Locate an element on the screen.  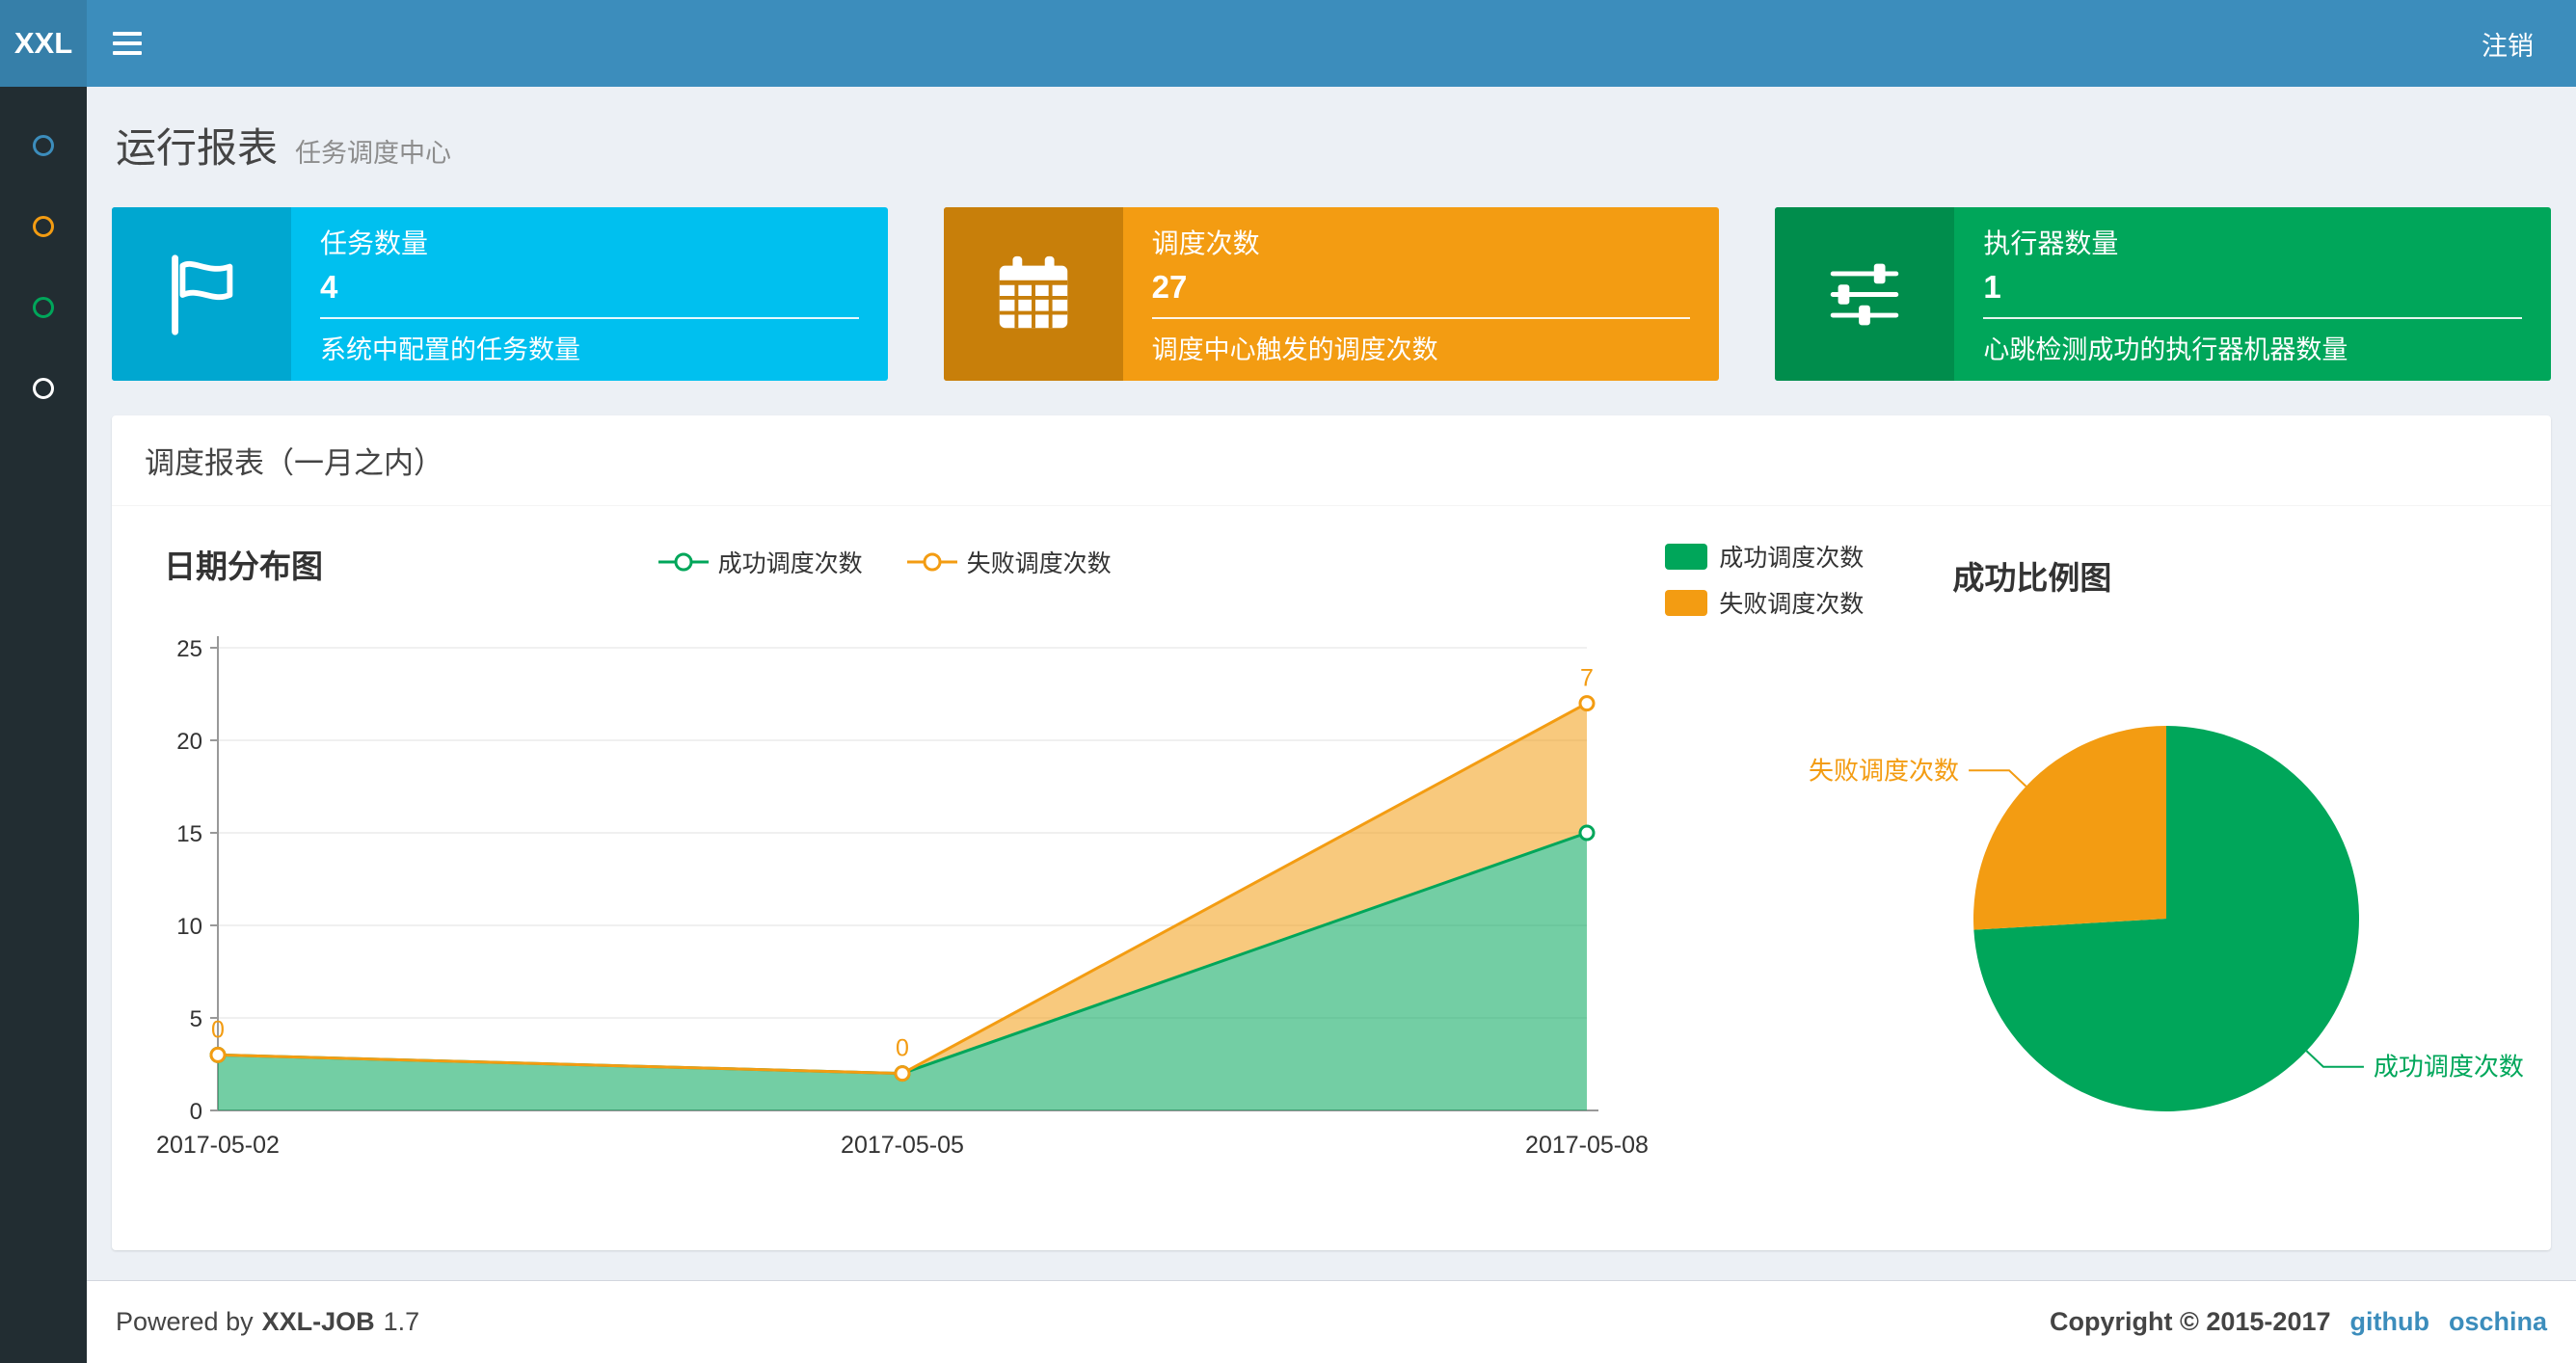
info-box-executors: 执行器数量 1 心跳检测成功的执行器机器数量 is located at coordinates (2164, 294).